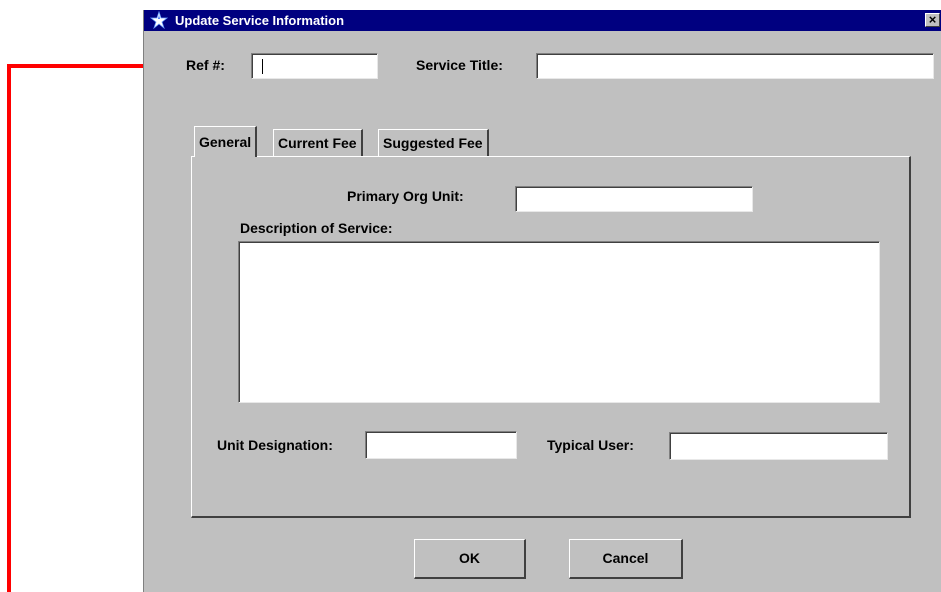 The width and height of the screenshot is (941, 592). I want to click on tab-general: General, so click(226, 141).